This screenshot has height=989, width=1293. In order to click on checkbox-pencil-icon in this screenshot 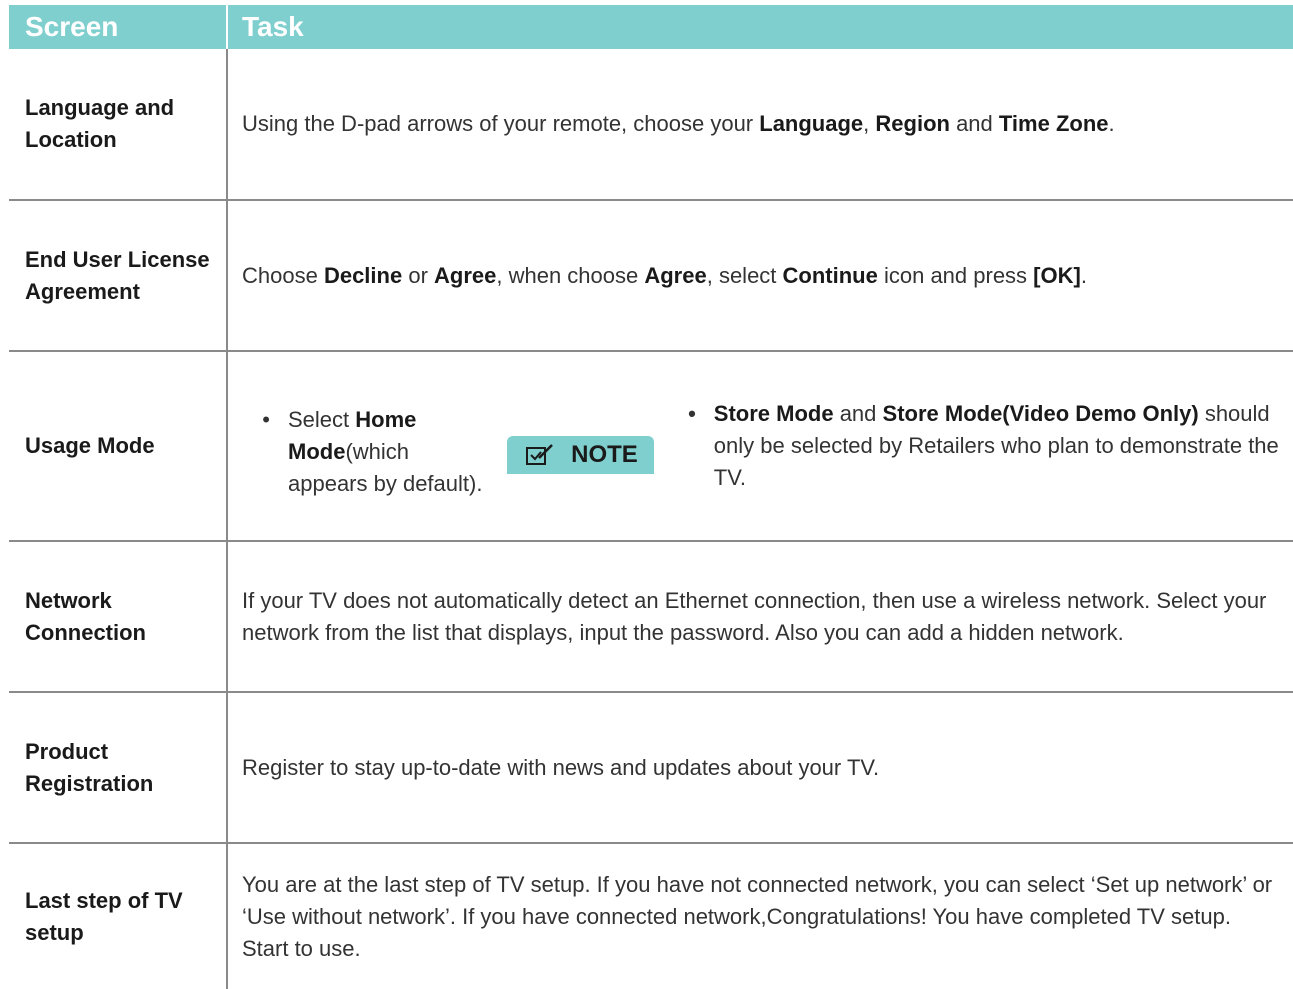, I will do `click(539, 454)`.